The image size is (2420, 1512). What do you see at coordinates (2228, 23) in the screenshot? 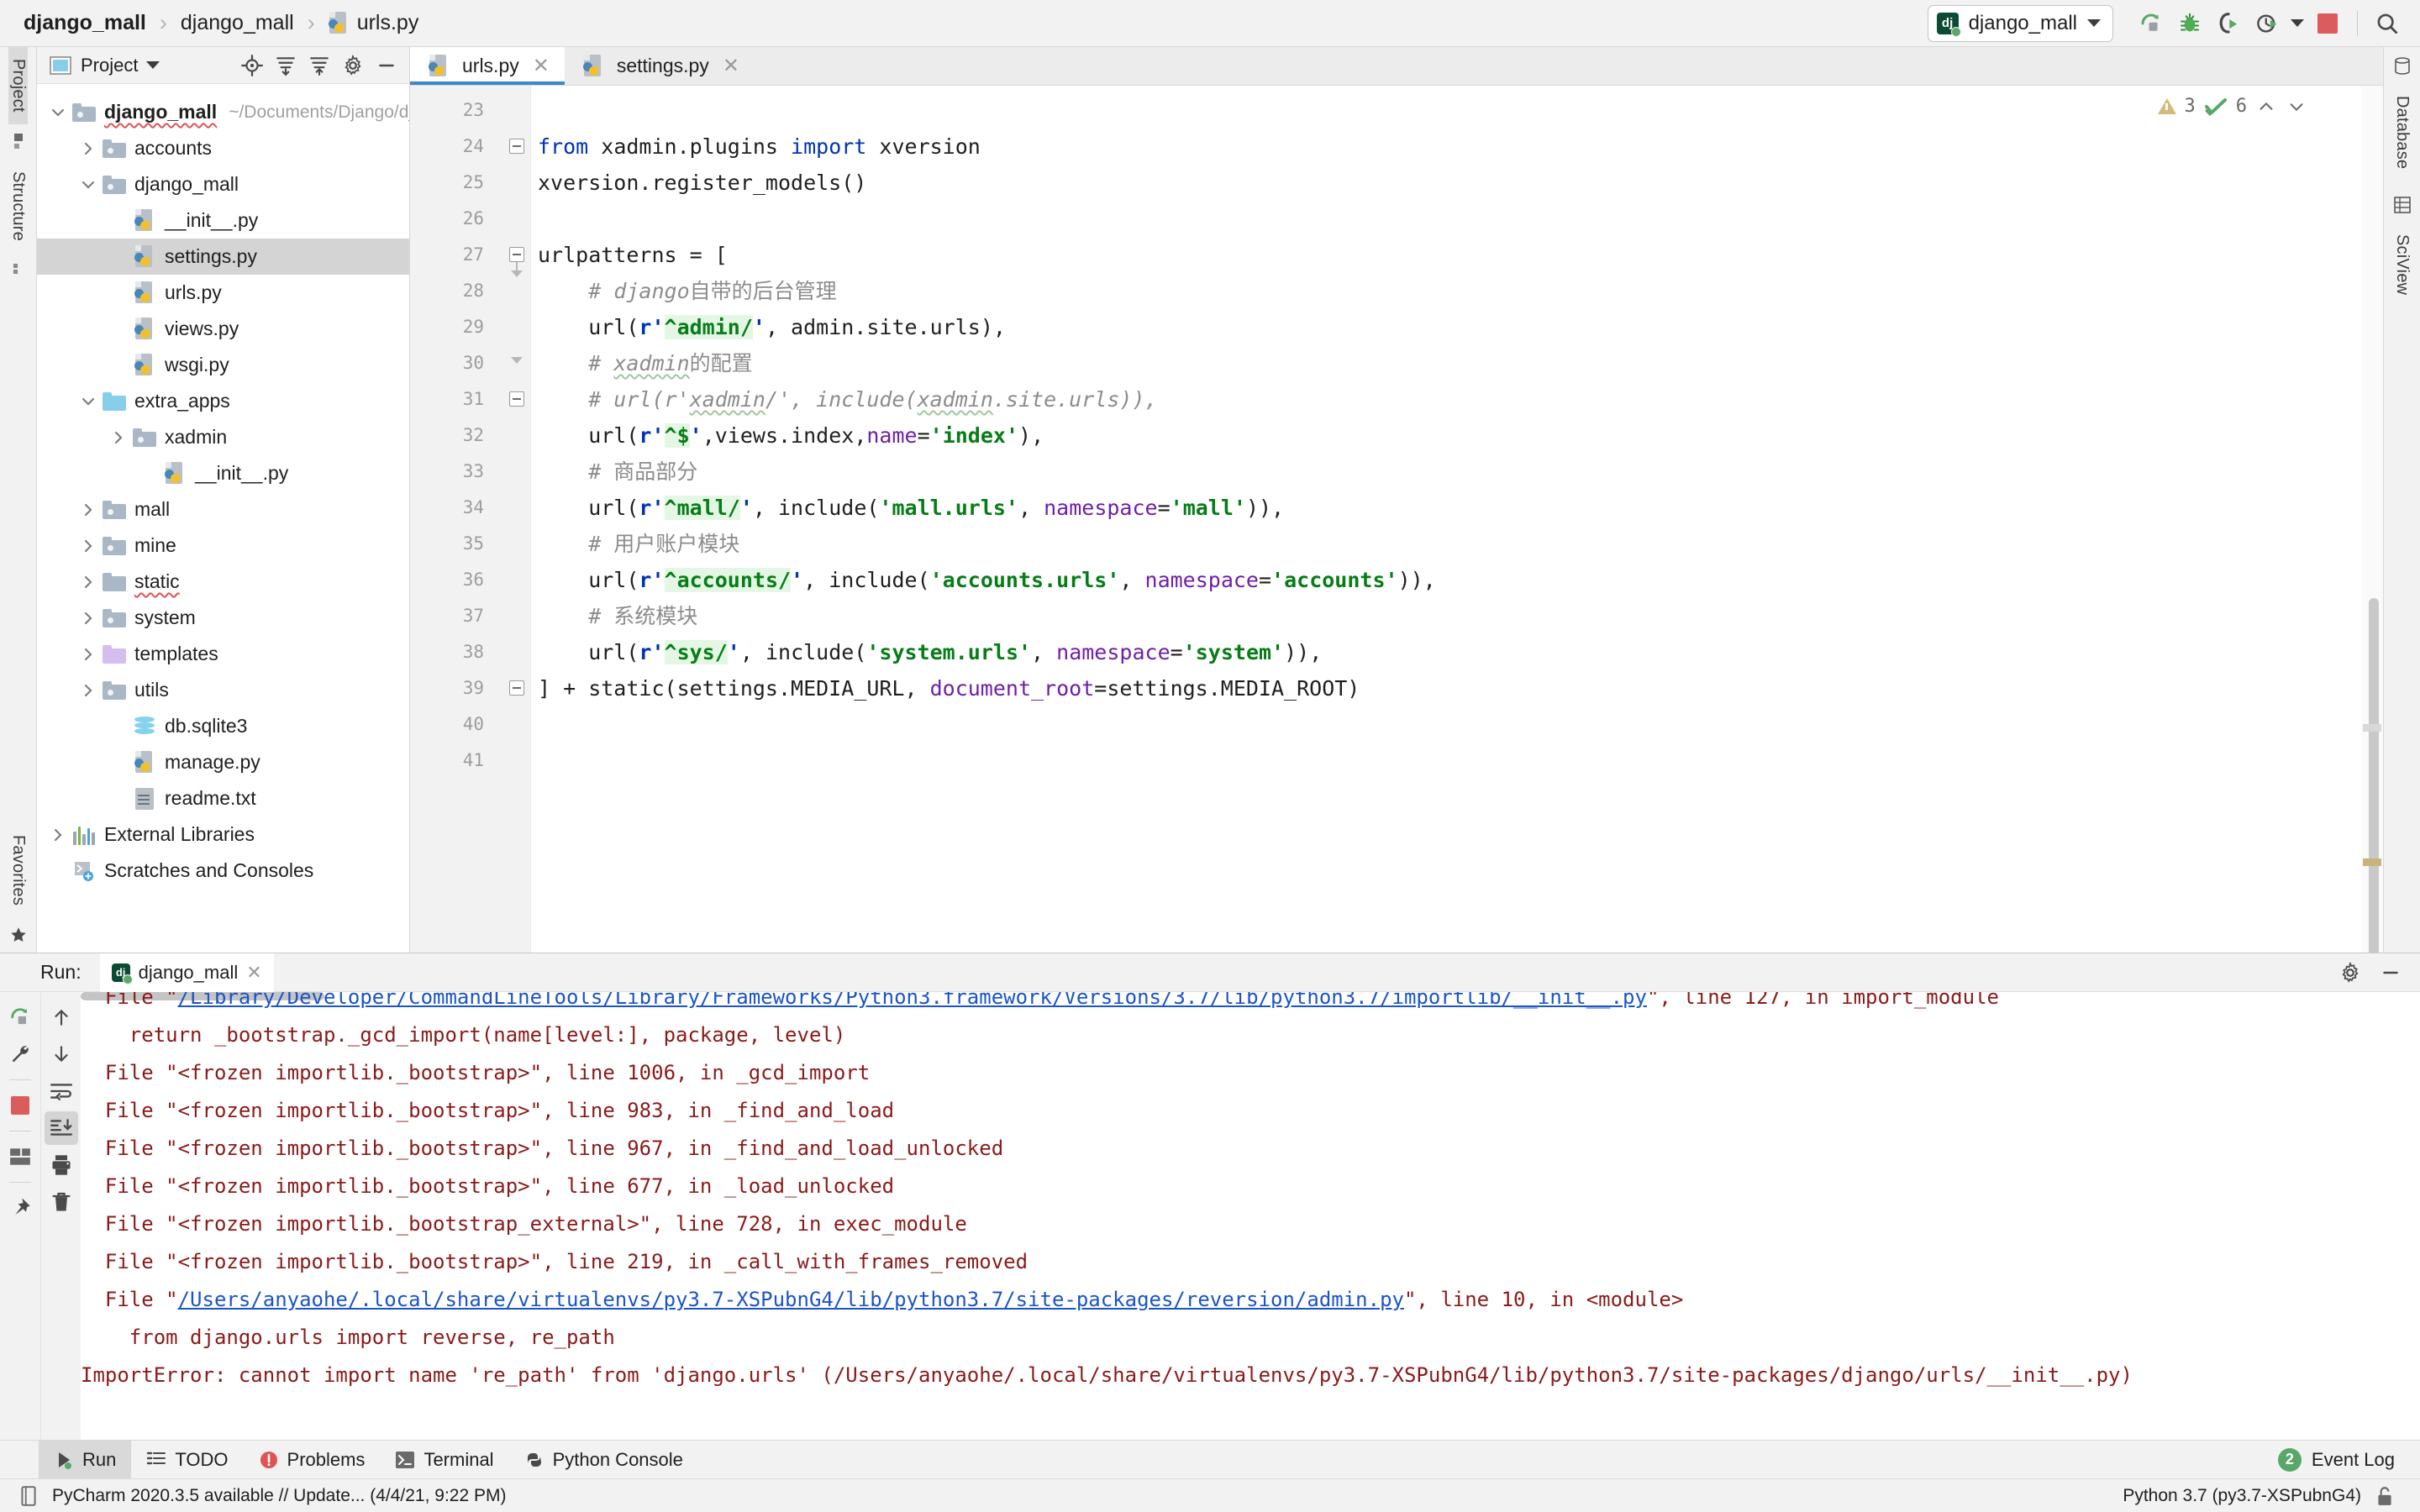
I see `run-with-coverage-button` at bounding box center [2228, 23].